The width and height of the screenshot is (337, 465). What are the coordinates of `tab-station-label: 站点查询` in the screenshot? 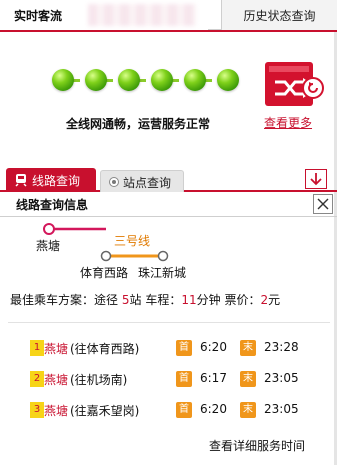 It's located at (147, 183).